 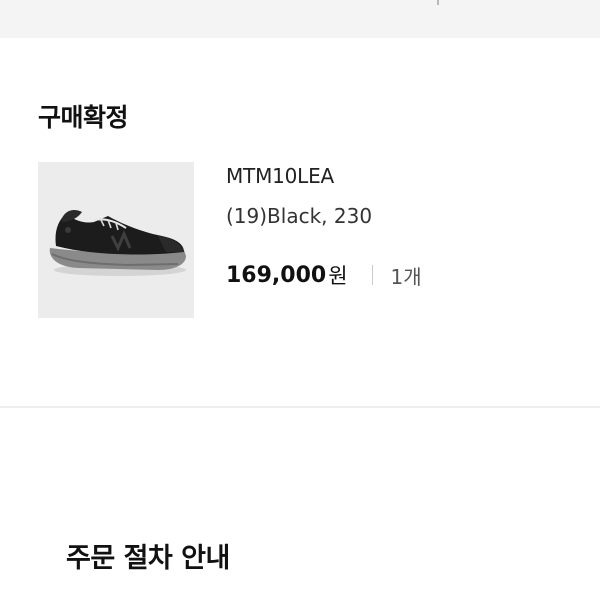 What do you see at coordinates (117, 243) in the screenshot?
I see `sneaker-icon` at bounding box center [117, 243].